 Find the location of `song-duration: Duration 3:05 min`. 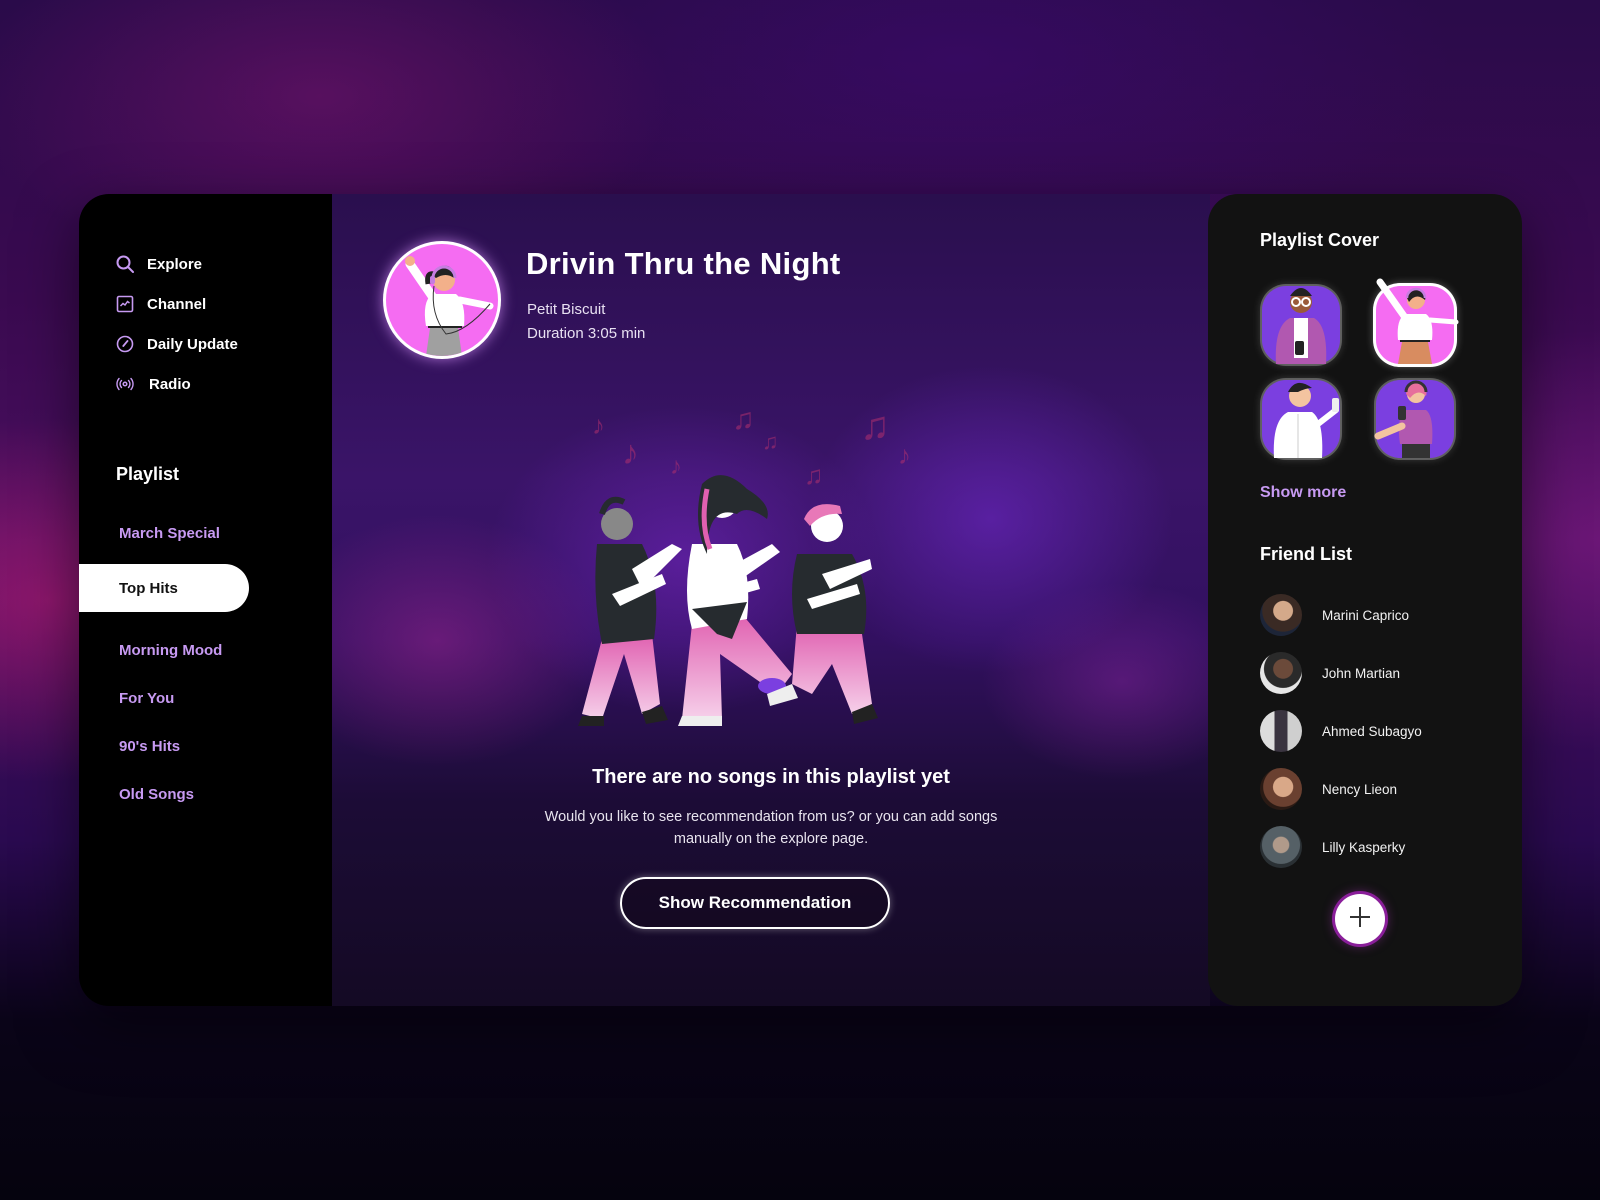

song-duration: Duration 3:05 min is located at coordinates (586, 333).